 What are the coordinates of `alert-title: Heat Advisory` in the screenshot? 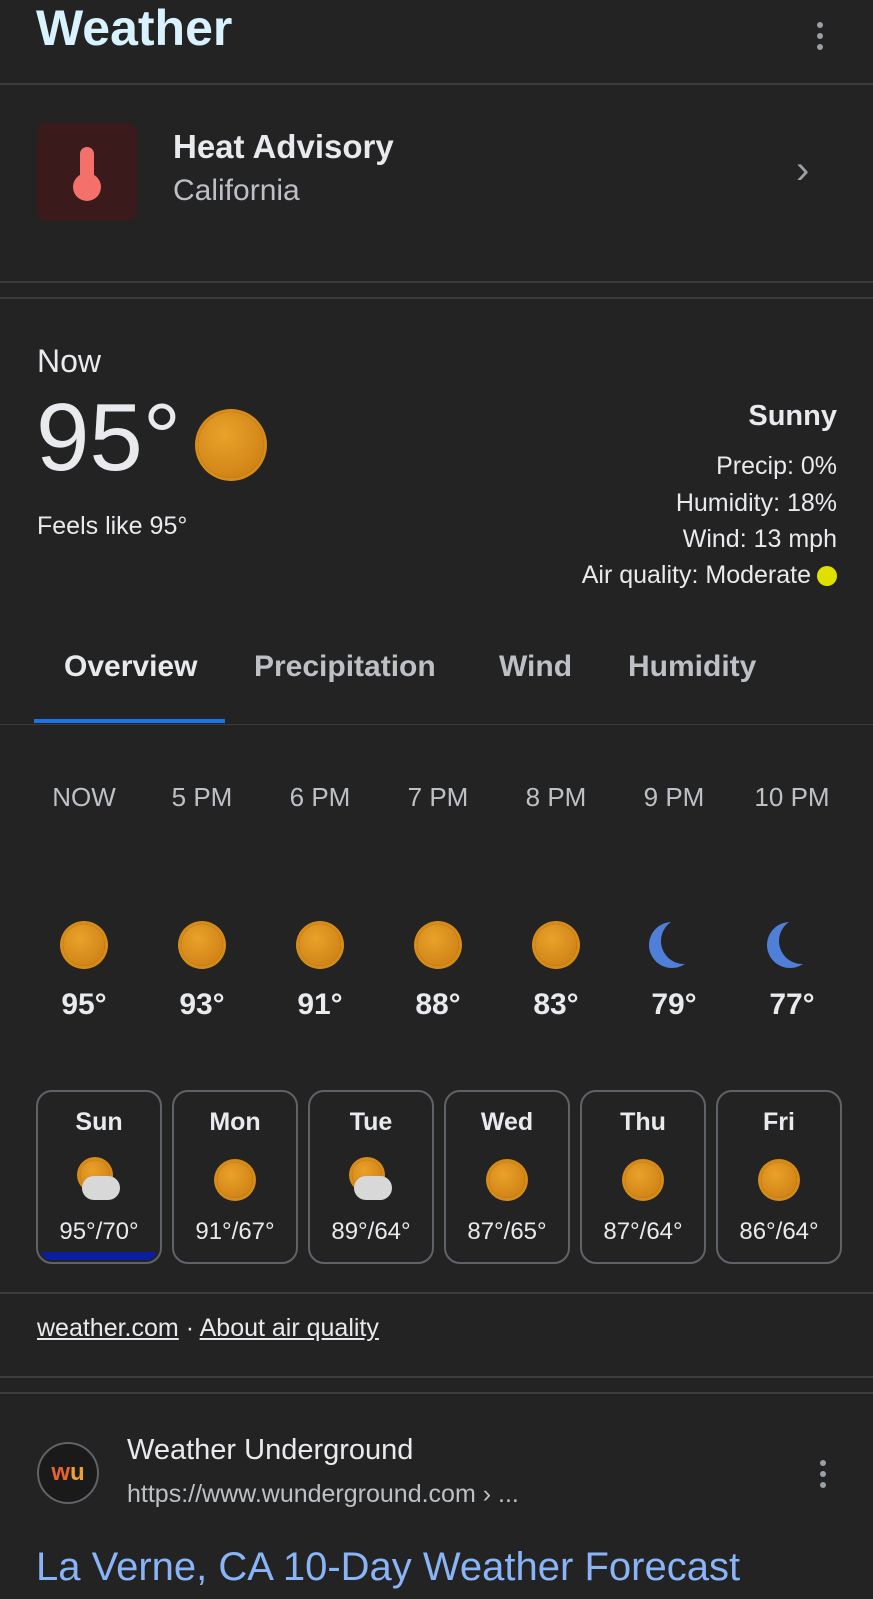 It's located at (283, 146).